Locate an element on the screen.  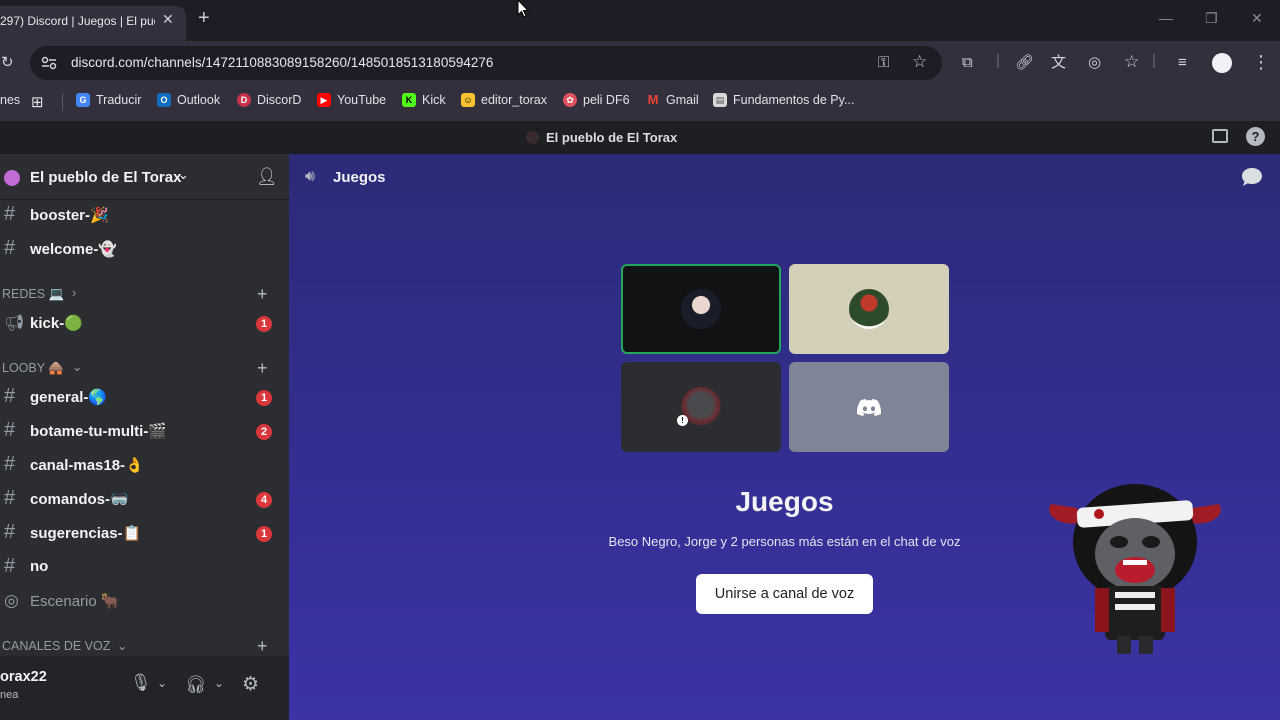
participant-tile-3: ! is located at coordinates (701, 407).